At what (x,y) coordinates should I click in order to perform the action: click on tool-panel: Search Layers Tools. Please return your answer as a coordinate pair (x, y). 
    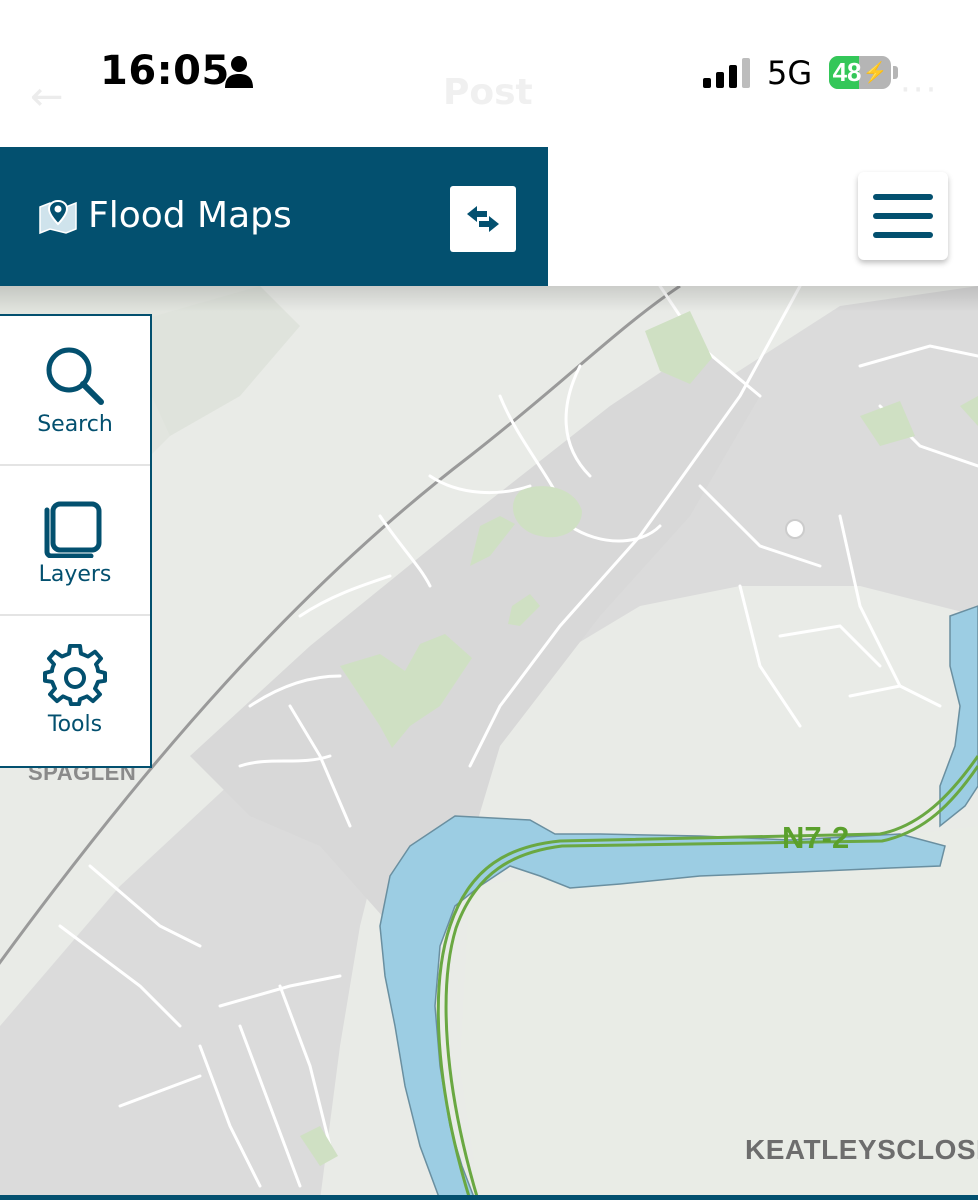
    Looking at the image, I should click on (76, 541).